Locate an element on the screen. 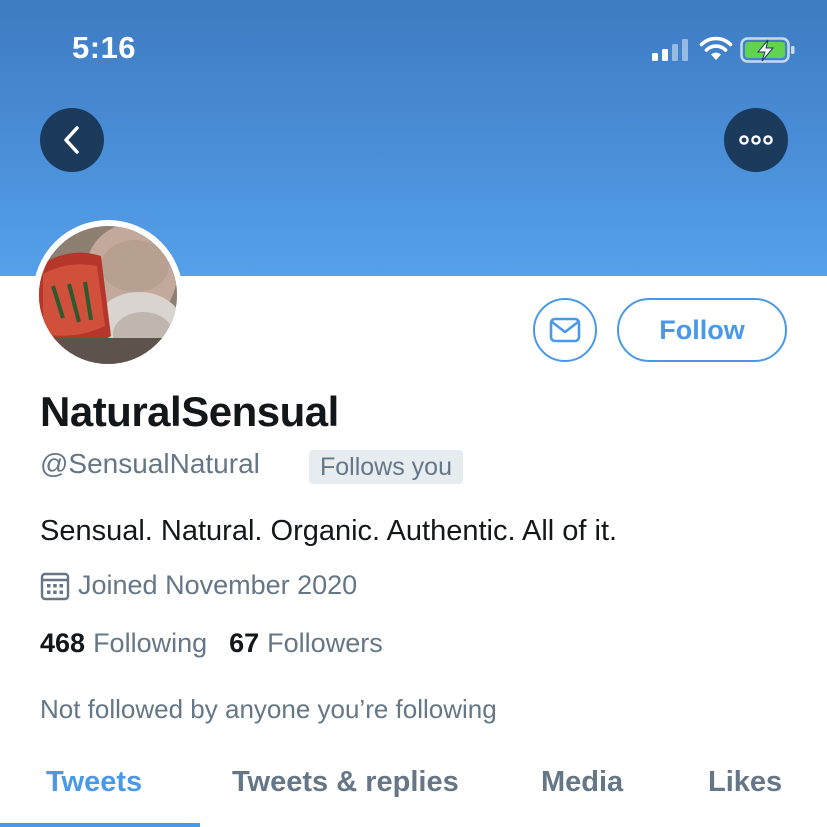 This screenshot has height=827, width=827. active-tab-indicator is located at coordinates (100, 825).